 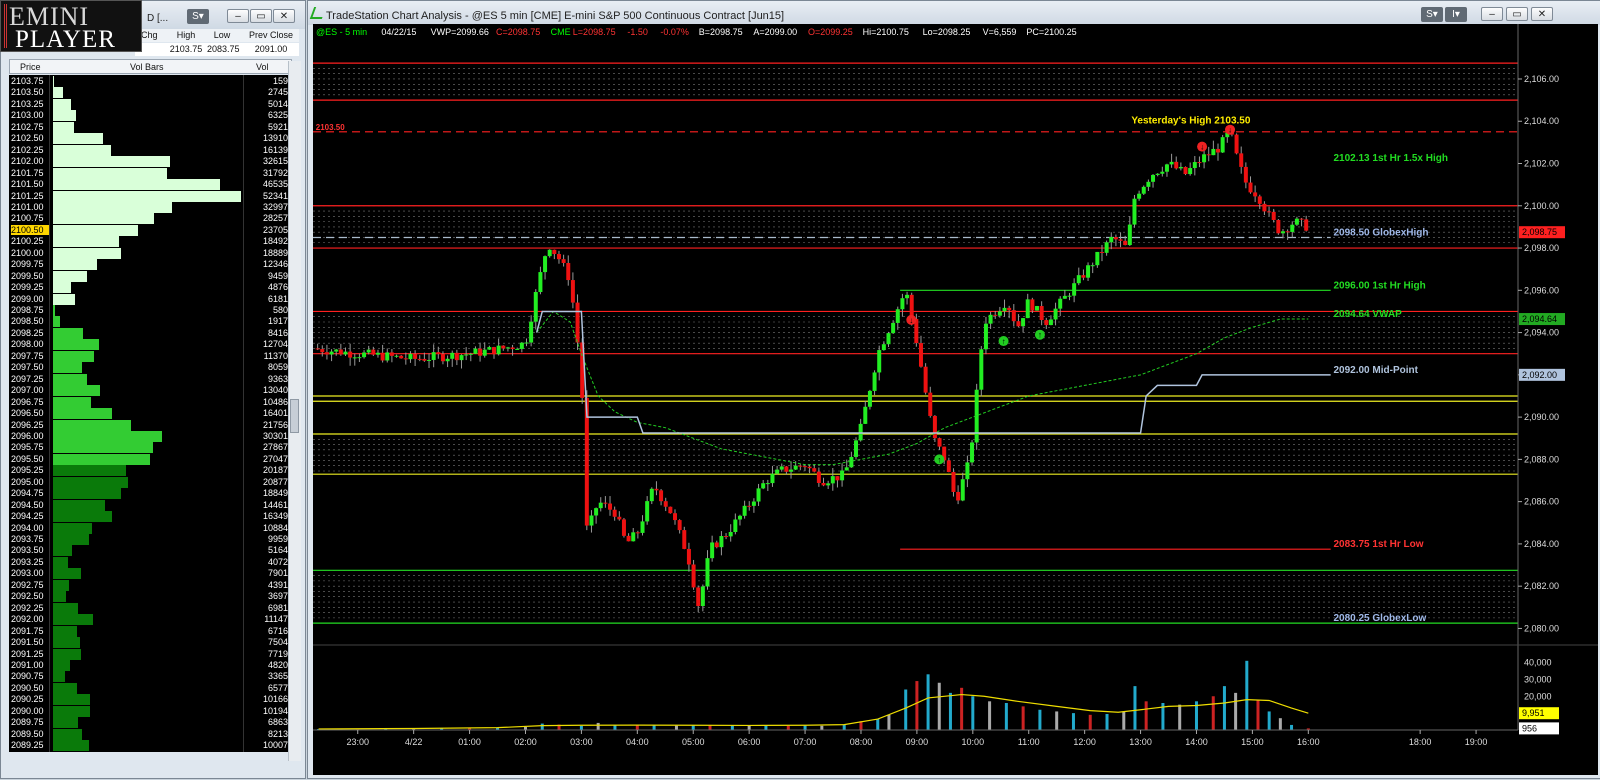 I want to click on ladder-volume: 6325, so click(x=277, y=115).